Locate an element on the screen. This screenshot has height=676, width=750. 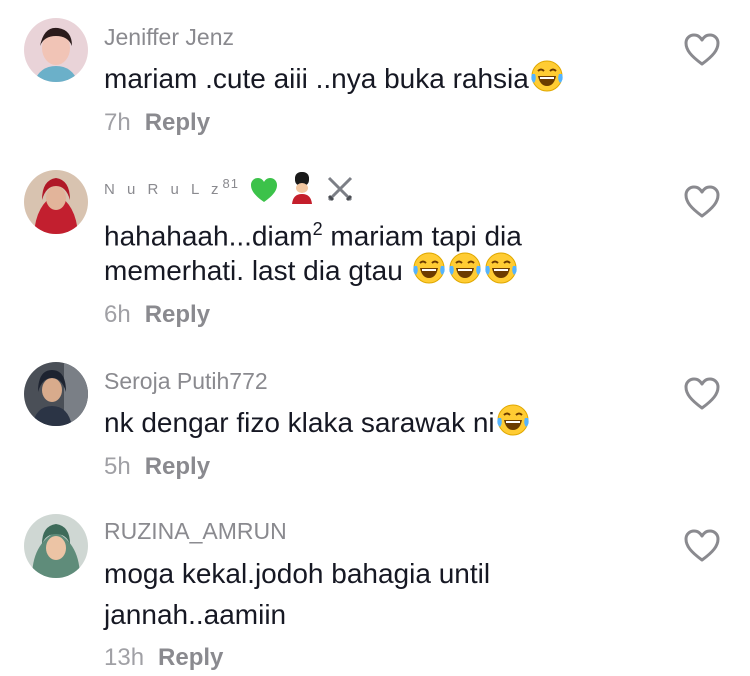
comment-text: mariam .cute aiii ..nya buka rahsia is located at coordinates (334, 79).